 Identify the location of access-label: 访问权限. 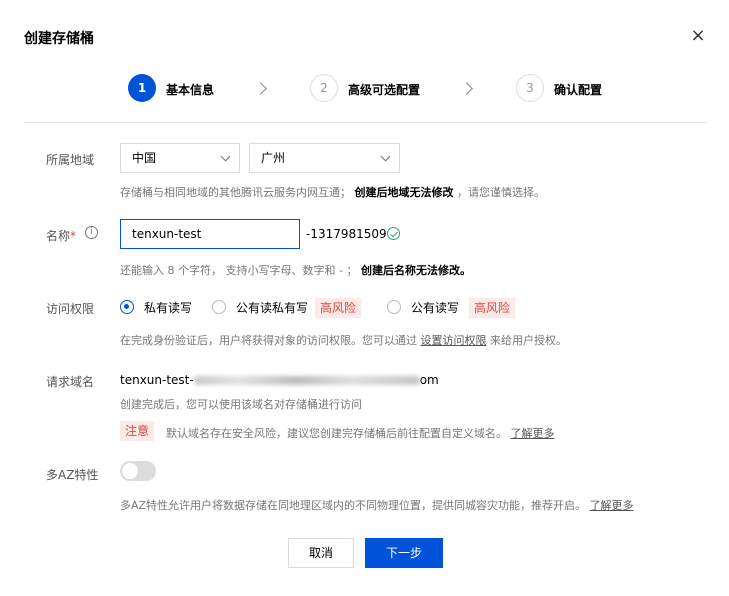
(70, 309).